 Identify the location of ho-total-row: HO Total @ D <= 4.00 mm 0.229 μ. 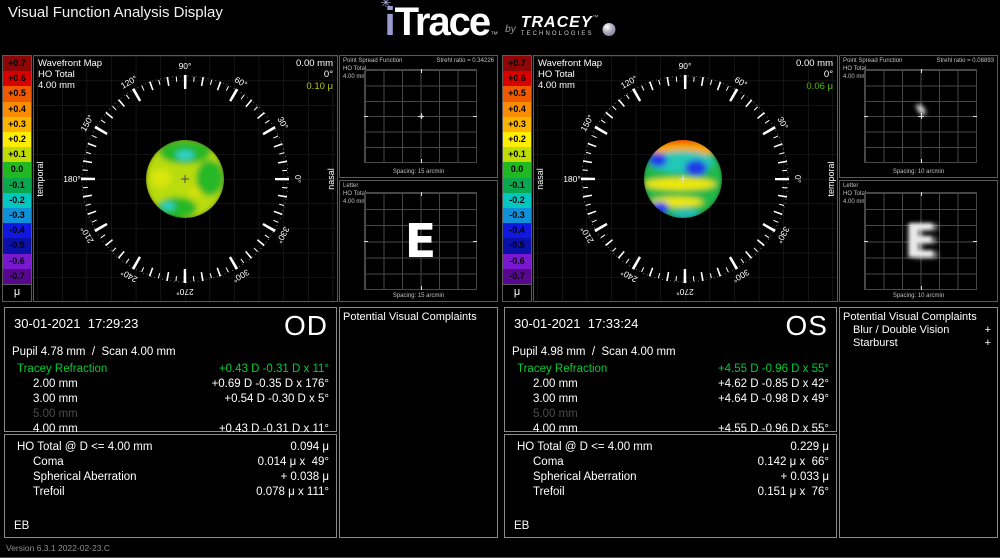
(673, 447).